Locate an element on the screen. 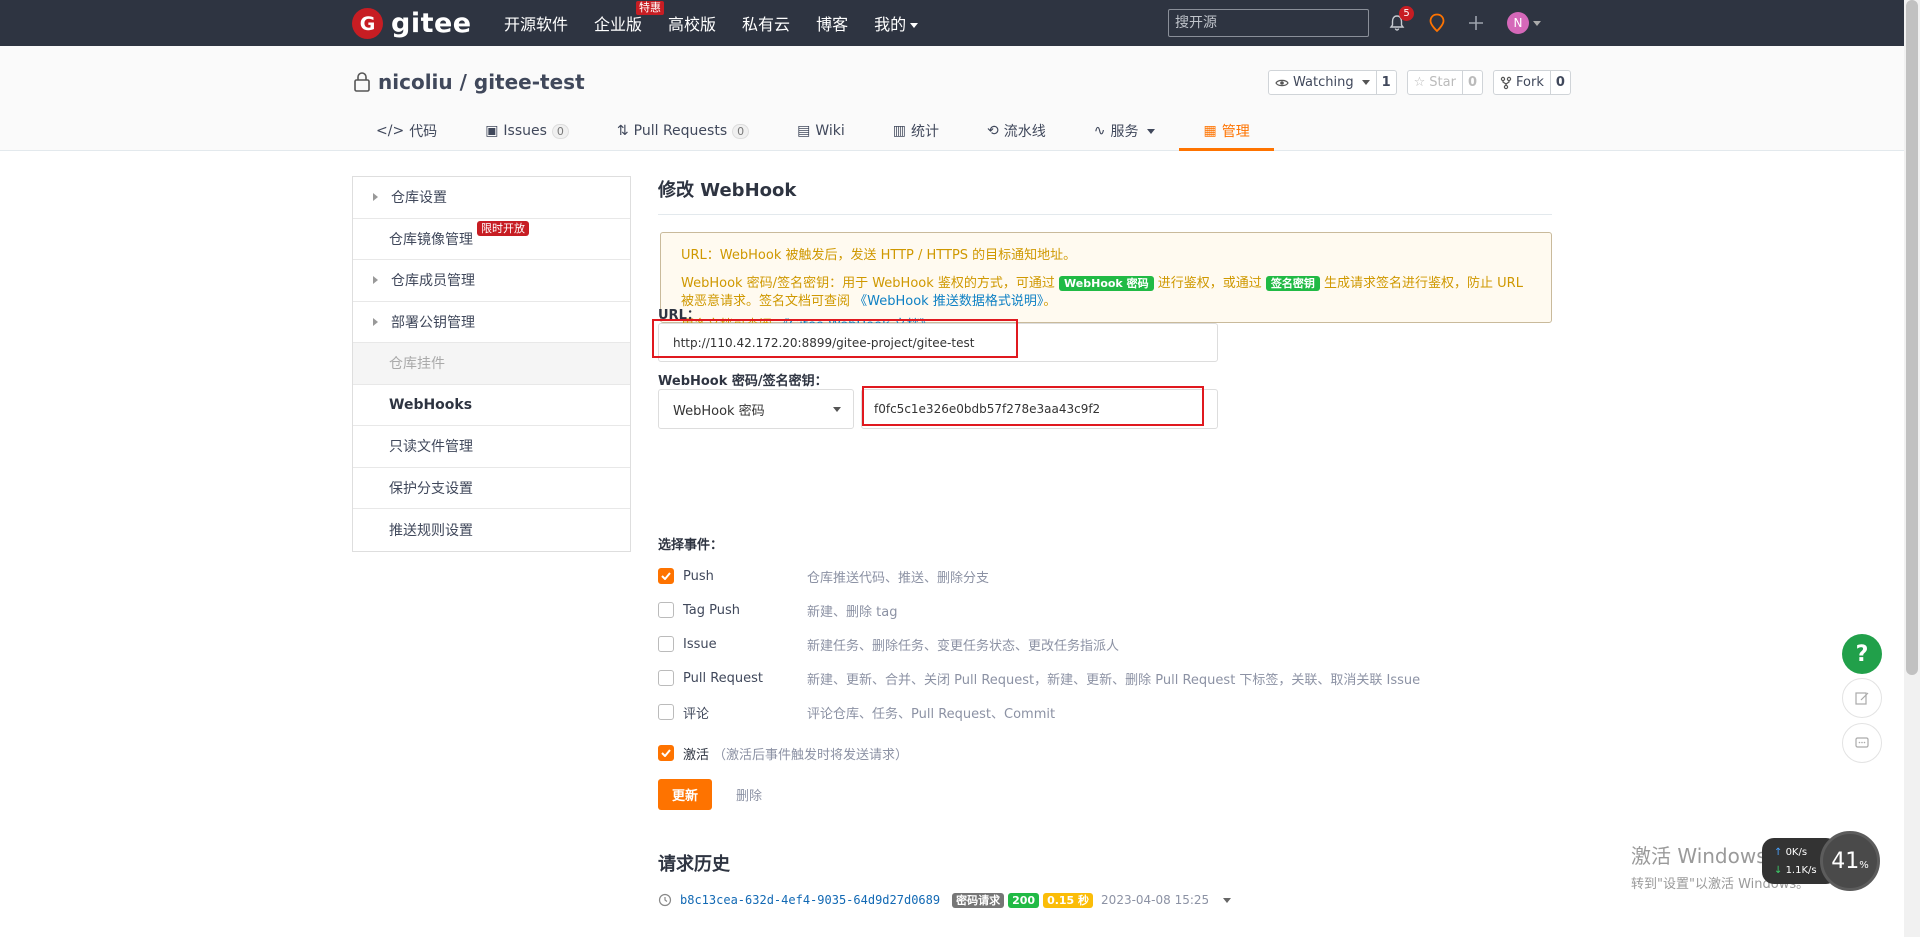 This screenshot has height=937, width=1920. tab-manage: ▦ 管理 is located at coordinates (1226, 132).